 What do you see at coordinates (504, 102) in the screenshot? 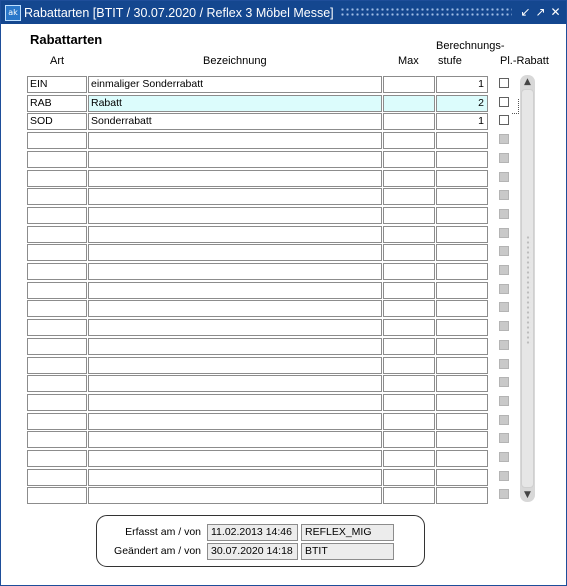
I see `pl-rabatt-checkbox` at bounding box center [504, 102].